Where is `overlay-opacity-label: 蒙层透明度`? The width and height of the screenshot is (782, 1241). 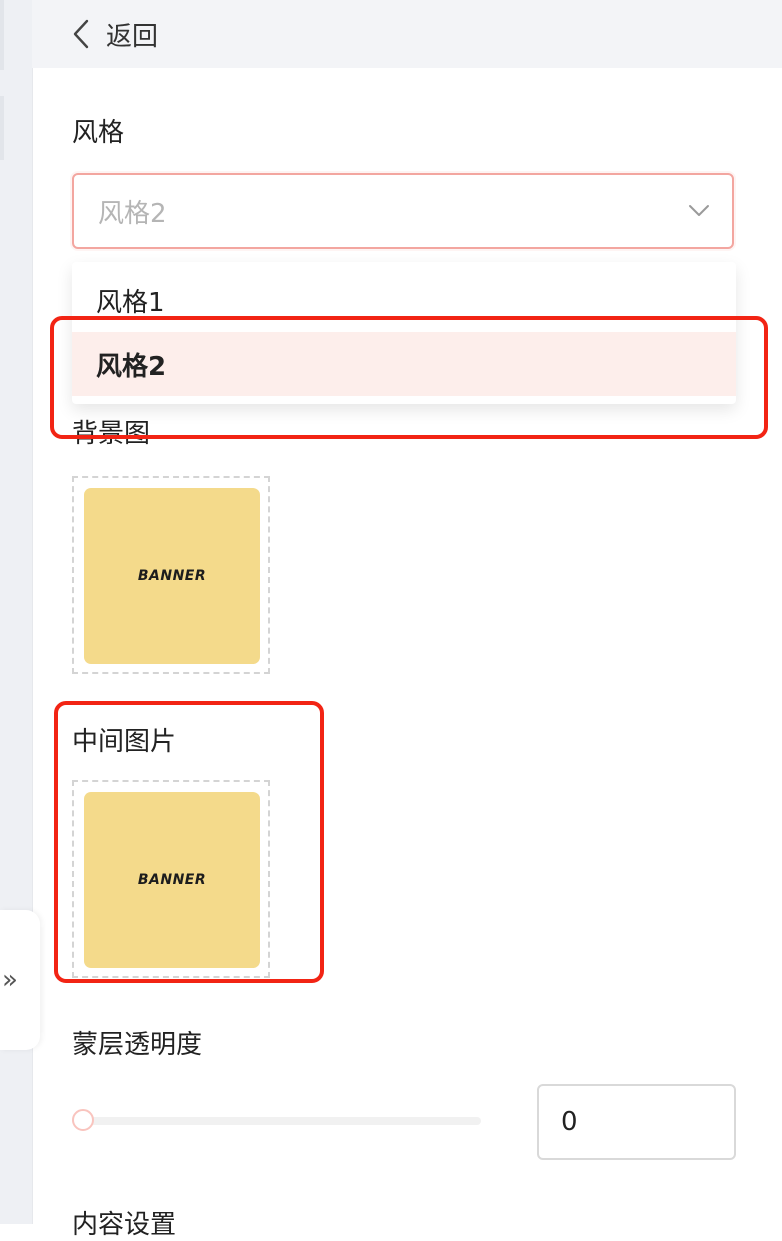
overlay-opacity-label: 蒙层透明度 is located at coordinates (137, 1045).